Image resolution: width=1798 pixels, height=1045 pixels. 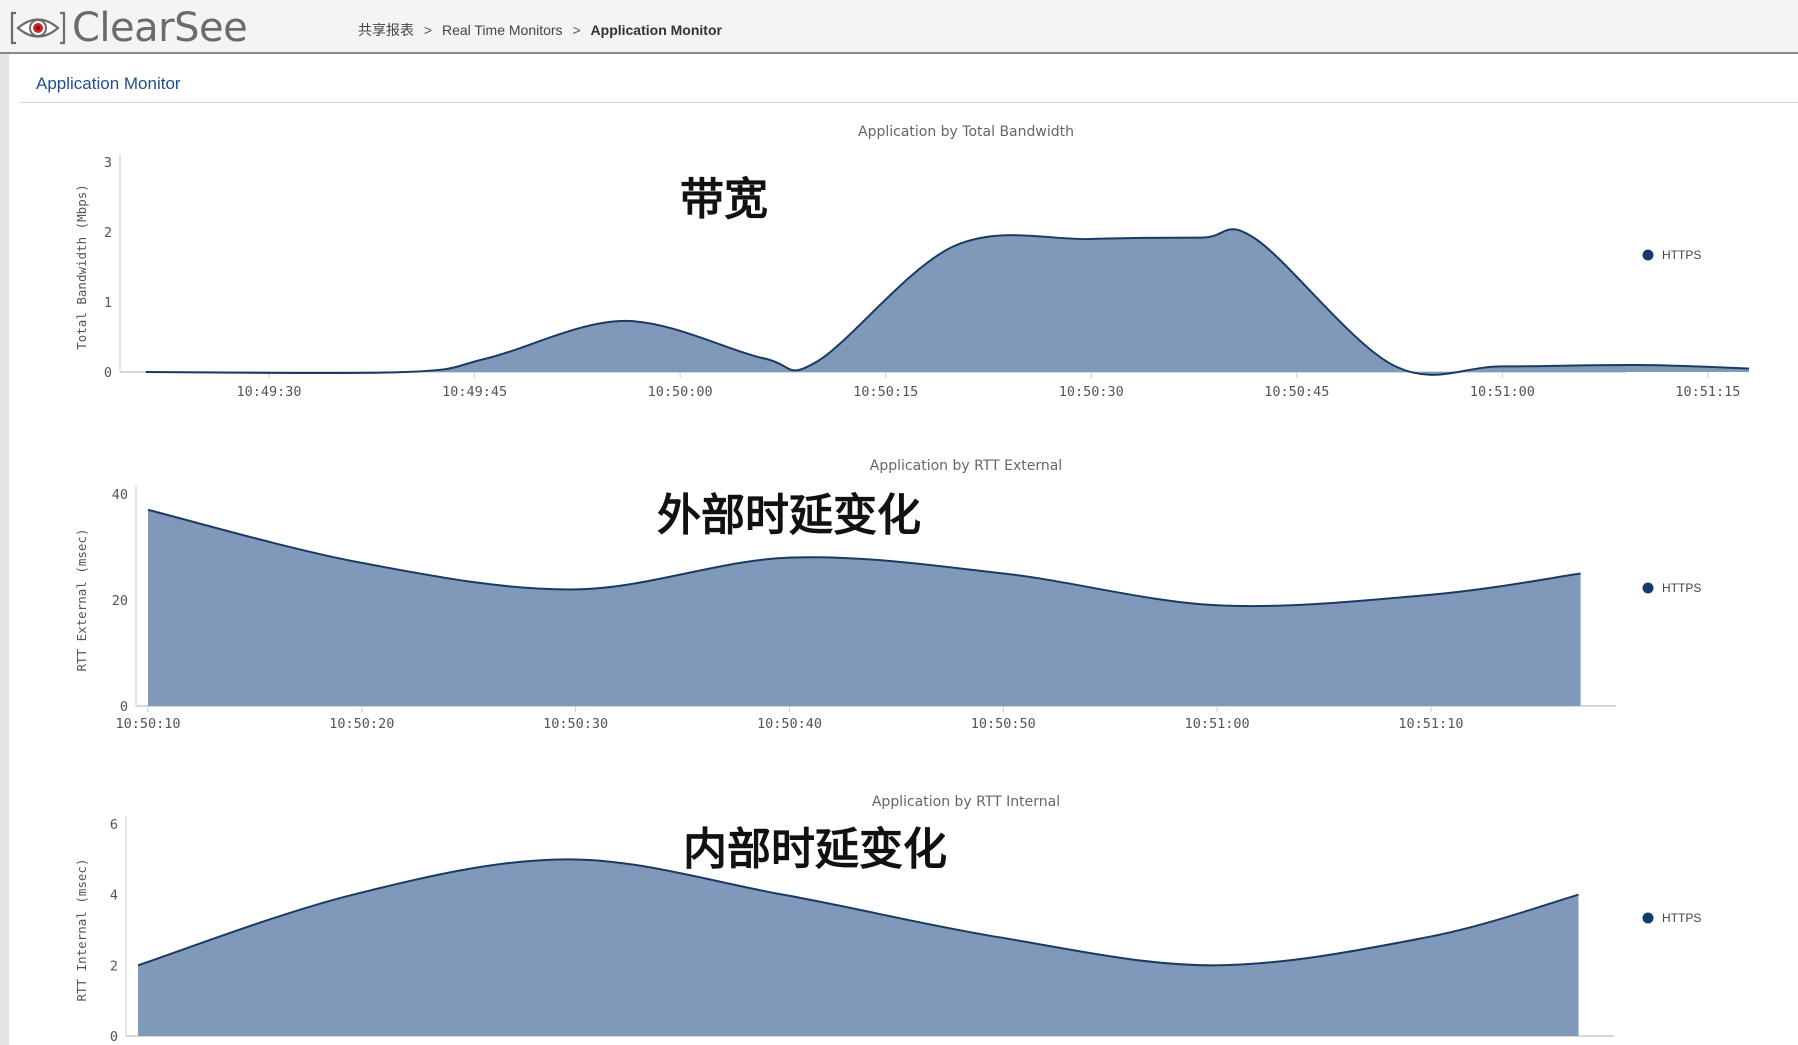 I want to click on y-tick-label: 40, so click(x=120, y=495).